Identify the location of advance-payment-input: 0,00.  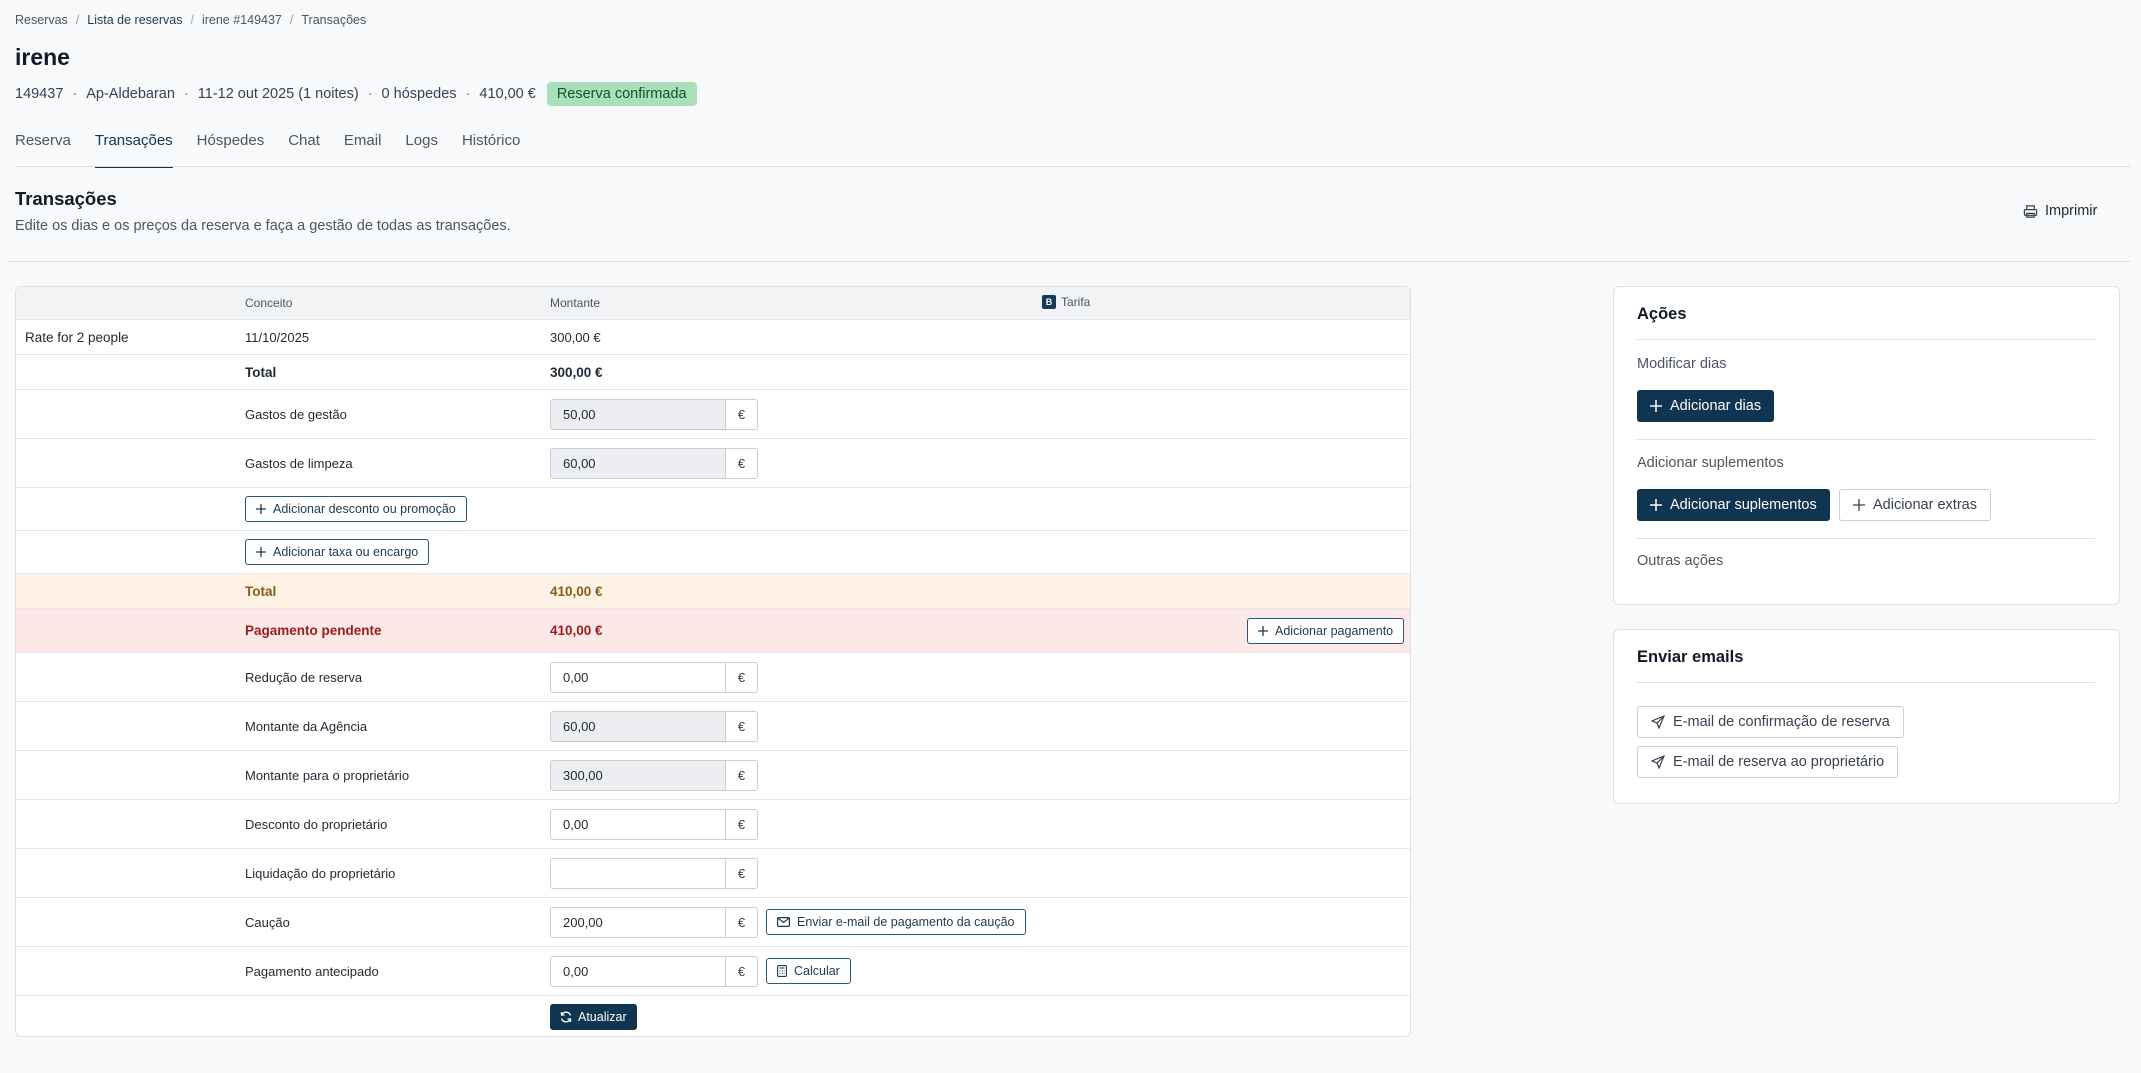
(637, 971).